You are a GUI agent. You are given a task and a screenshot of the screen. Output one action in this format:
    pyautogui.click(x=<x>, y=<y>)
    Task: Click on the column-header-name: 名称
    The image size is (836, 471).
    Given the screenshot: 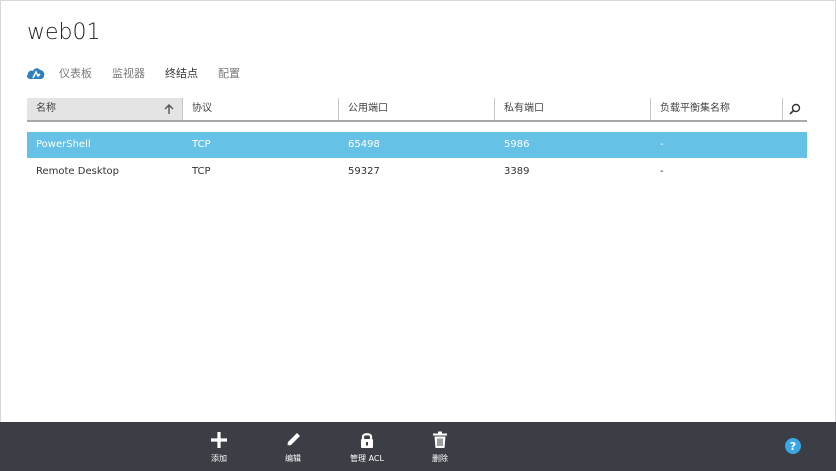 What is the action you would take?
    pyautogui.click(x=105, y=109)
    